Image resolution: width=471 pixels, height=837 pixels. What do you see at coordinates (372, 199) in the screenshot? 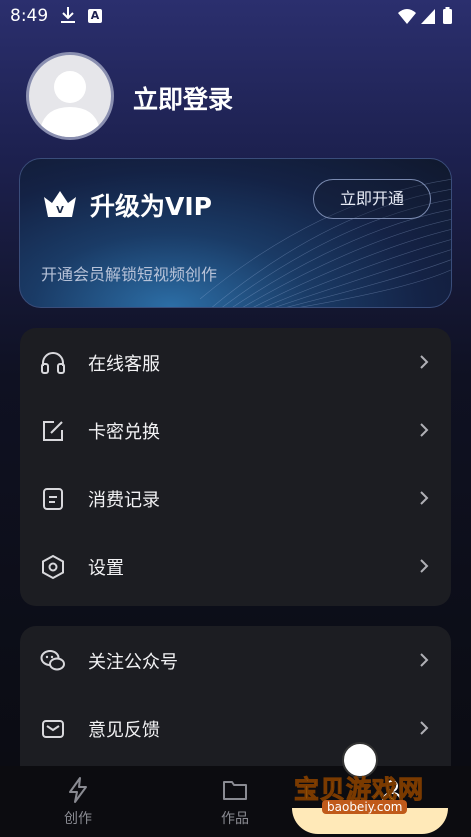
I see `vip-activate-button: 立即开通` at bounding box center [372, 199].